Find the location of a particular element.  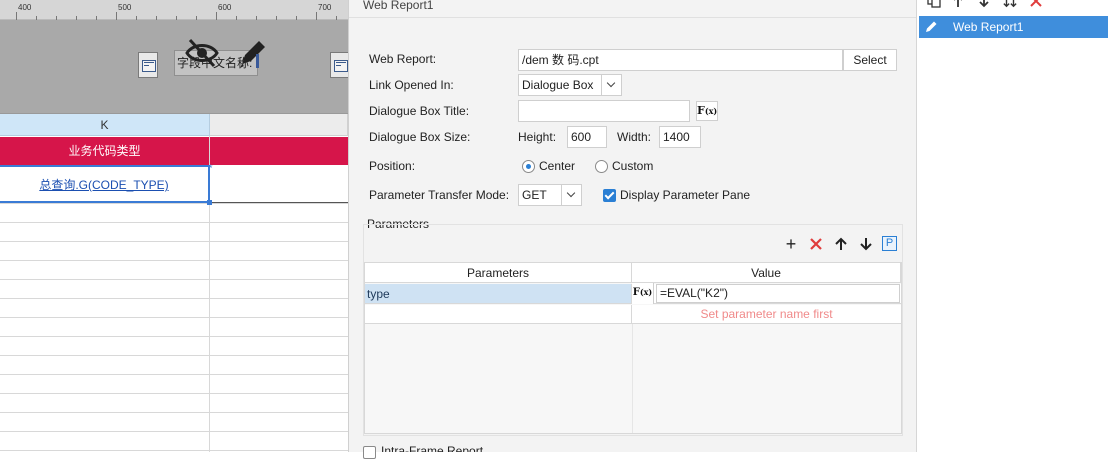

dialog-box-title-input is located at coordinates (604, 111).